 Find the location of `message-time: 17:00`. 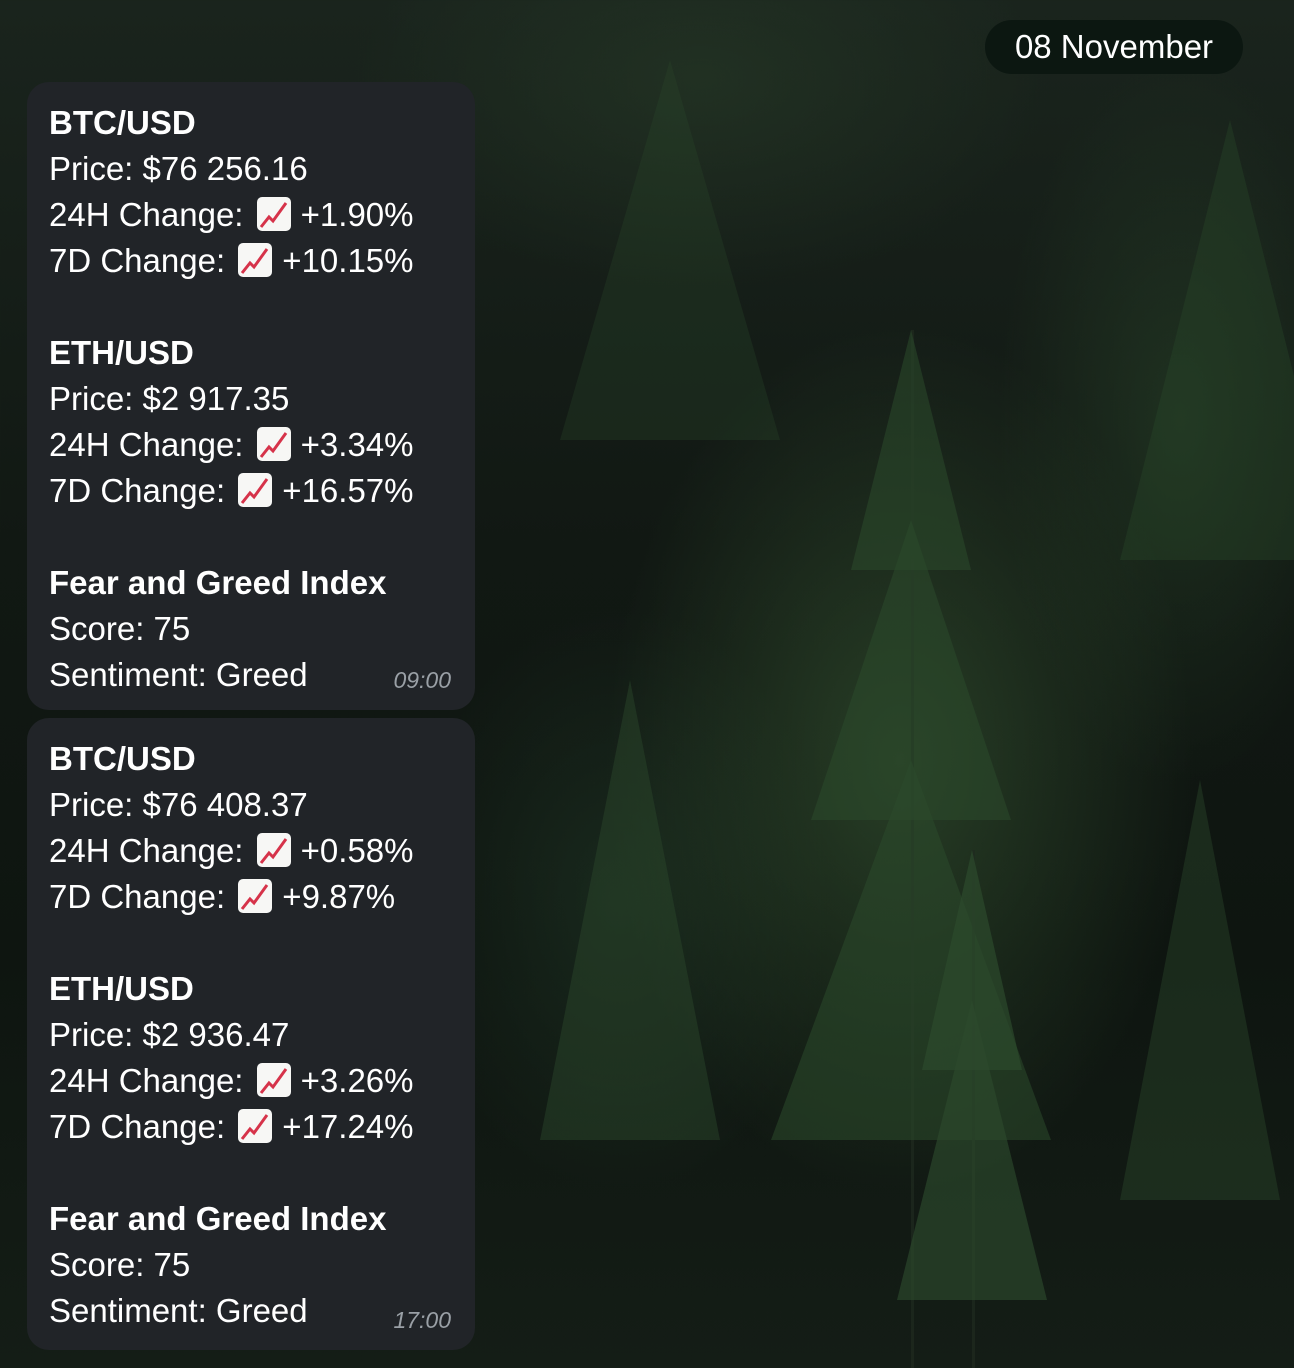

message-time: 17:00 is located at coordinates (422, 1320).